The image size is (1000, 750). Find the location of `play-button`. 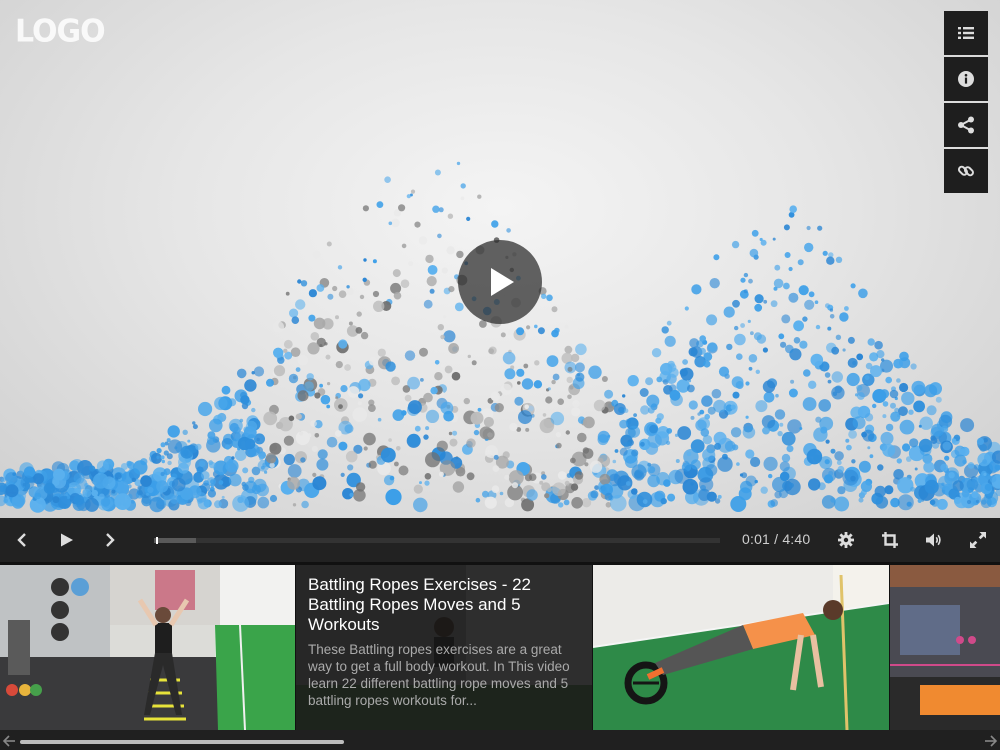

play-button is located at coordinates (66, 540).